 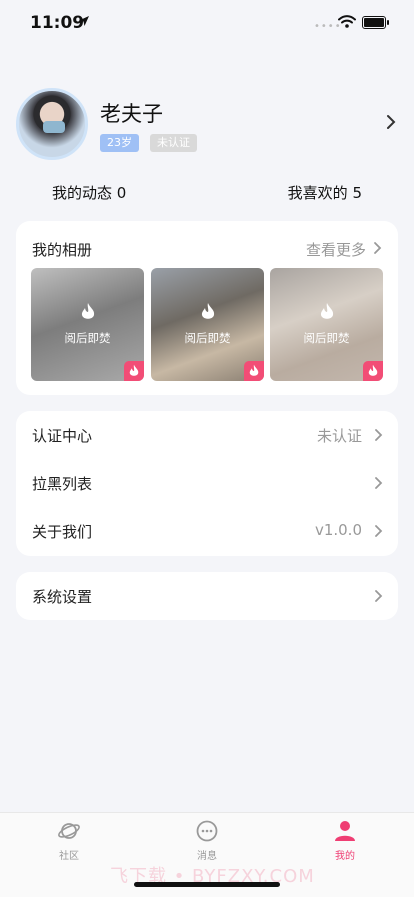 I want to click on auth-status-badge: 未认证, so click(x=173, y=143).